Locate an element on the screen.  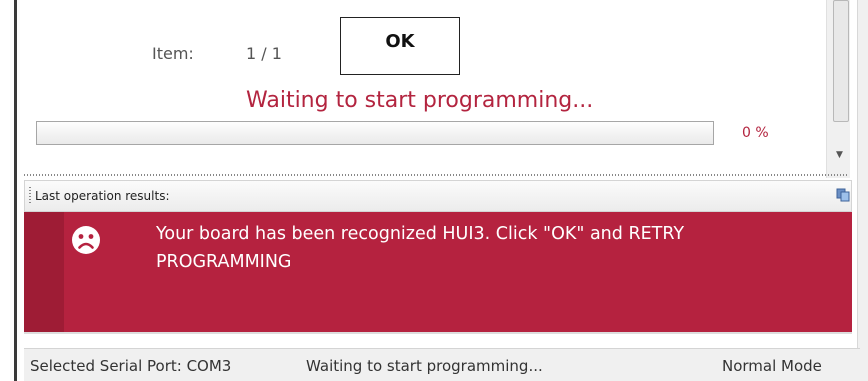
scroll-down-icon: ▼ is located at coordinates (839, 155).